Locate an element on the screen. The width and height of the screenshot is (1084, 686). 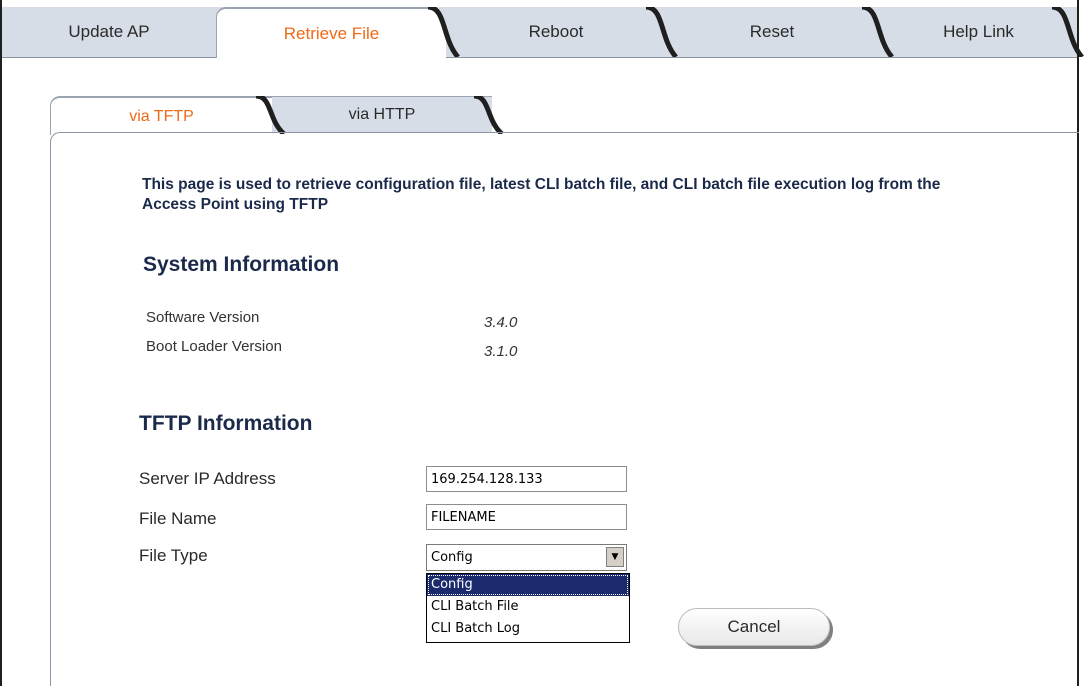
file-type-option-cli-batch-file: CLI Batch File is located at coordinates (528, 607).